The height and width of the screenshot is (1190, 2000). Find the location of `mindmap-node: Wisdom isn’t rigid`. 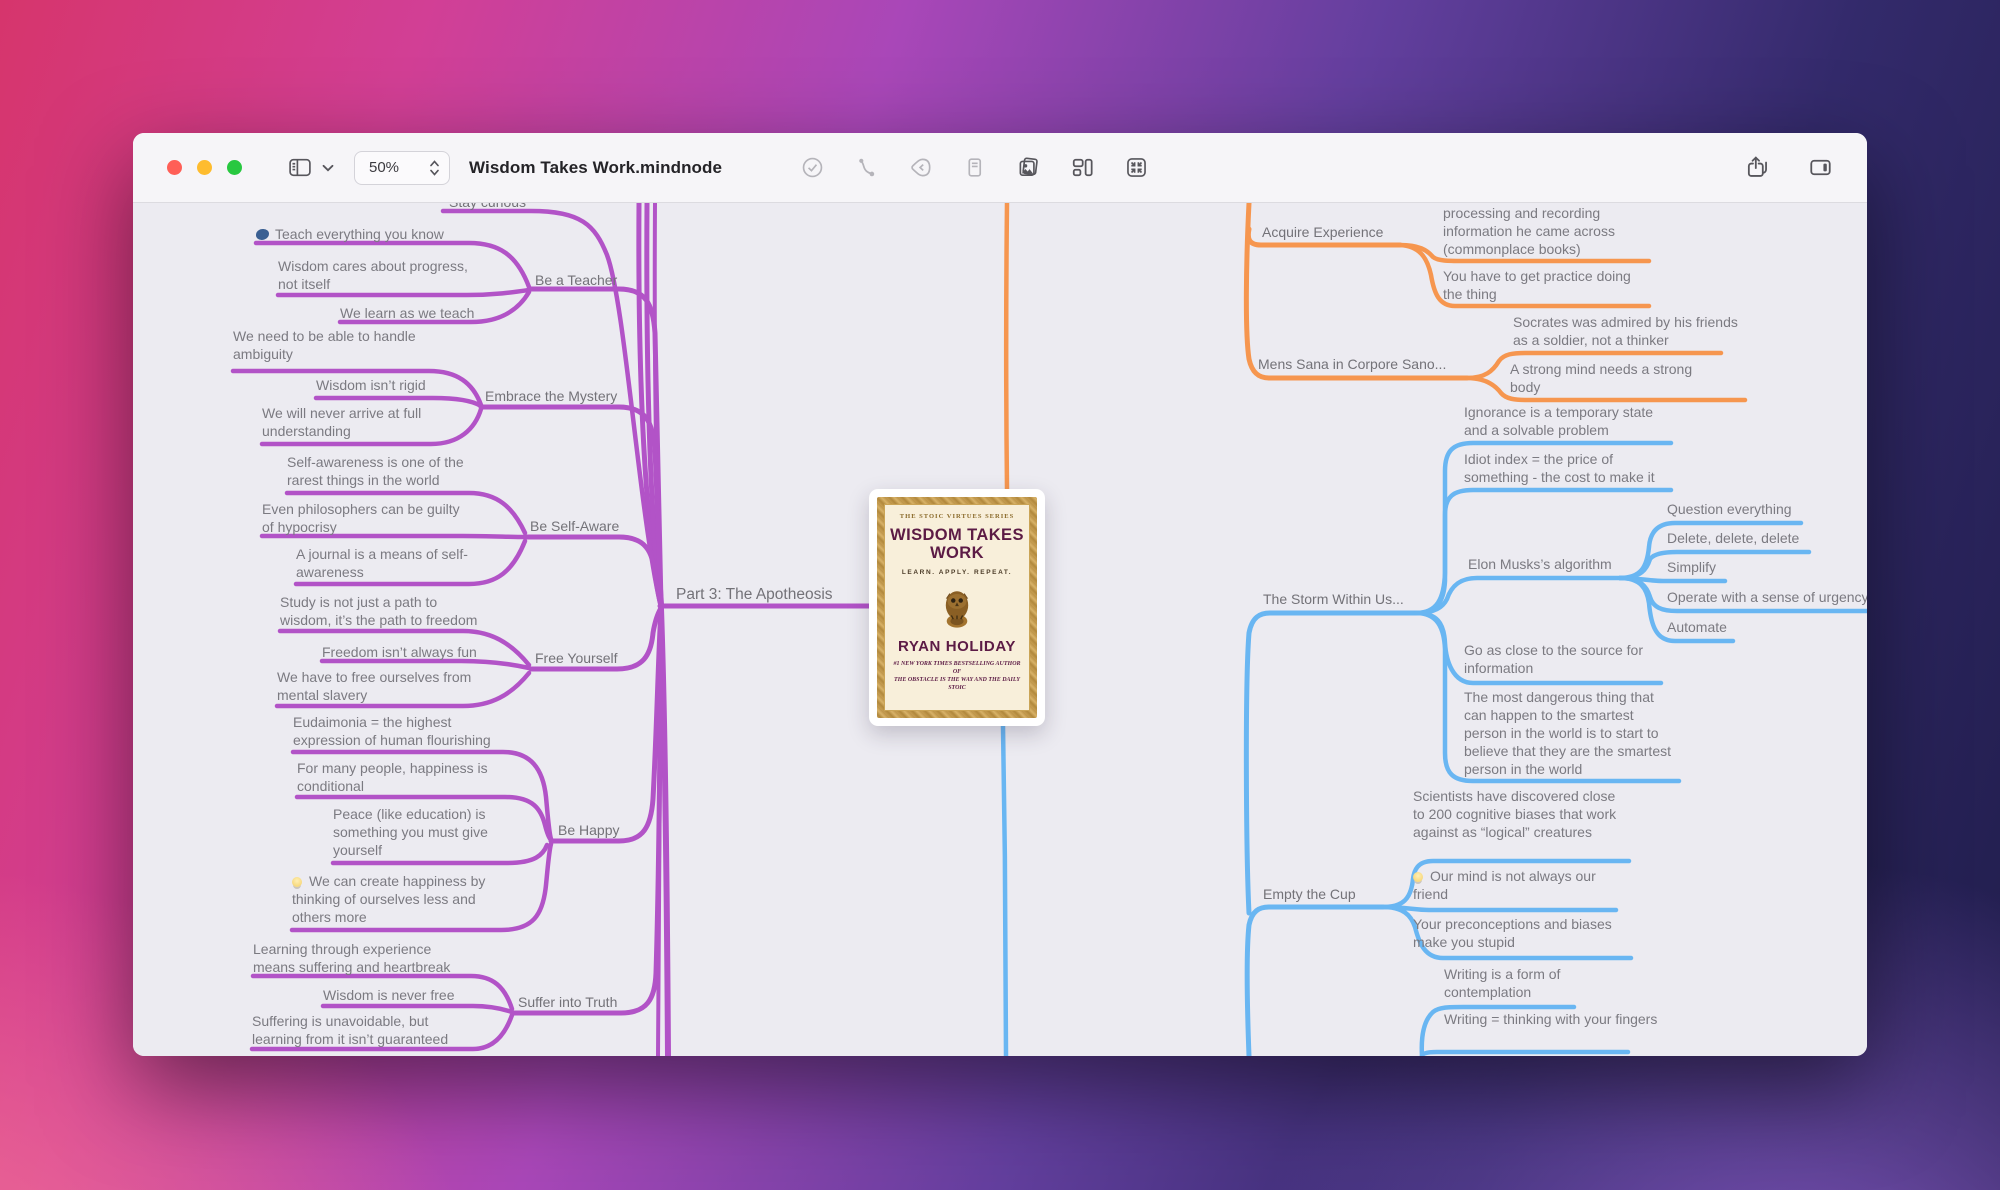

mindmap-node: Wisdom isn’t rigid is located at coordinates (371, 385).